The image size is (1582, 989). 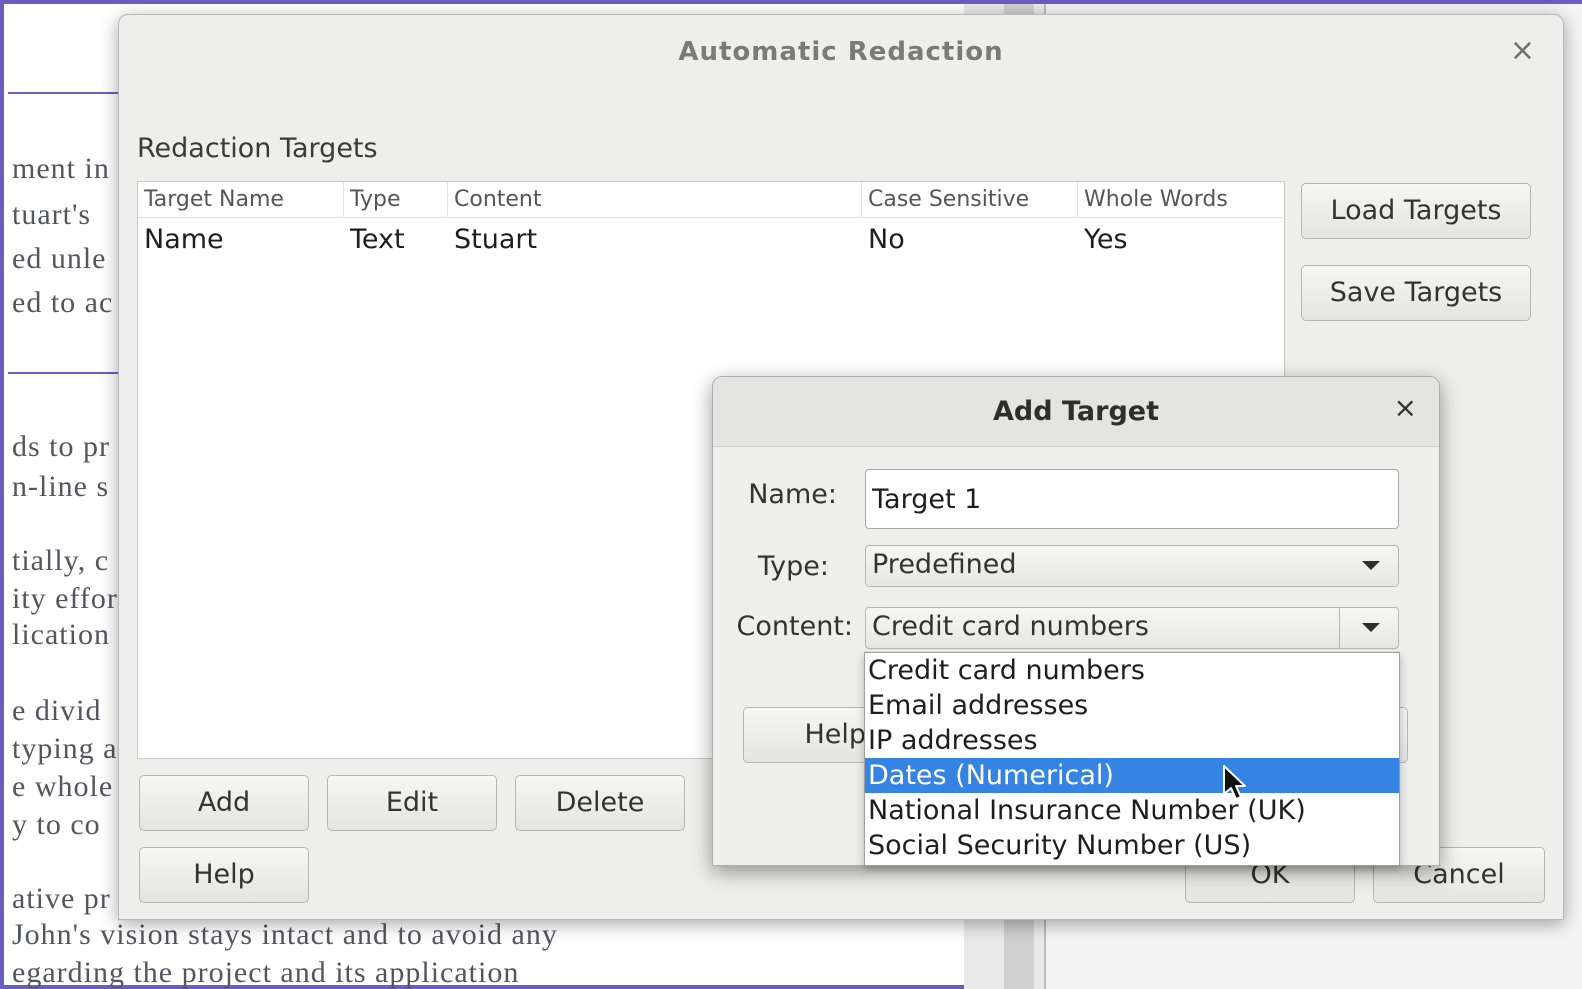 What do you see at coordinates (1106, 239) in the screenshot?
I see `cell-whole-words: Yes` at bounding box center [1106, 239].